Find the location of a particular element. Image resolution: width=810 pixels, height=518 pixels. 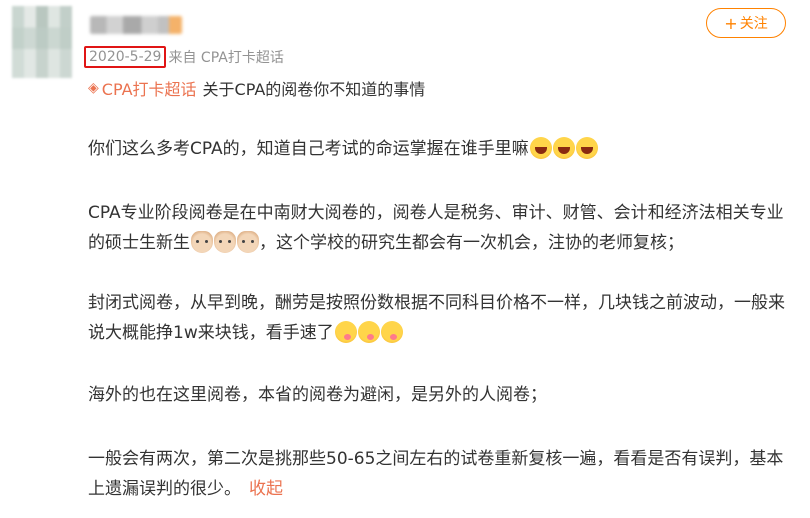

paragraph-4: 海外的也在这里阅卷，本省的阅卷为避闲，是另外的人阅卷； is located at coordinates (438, 395).